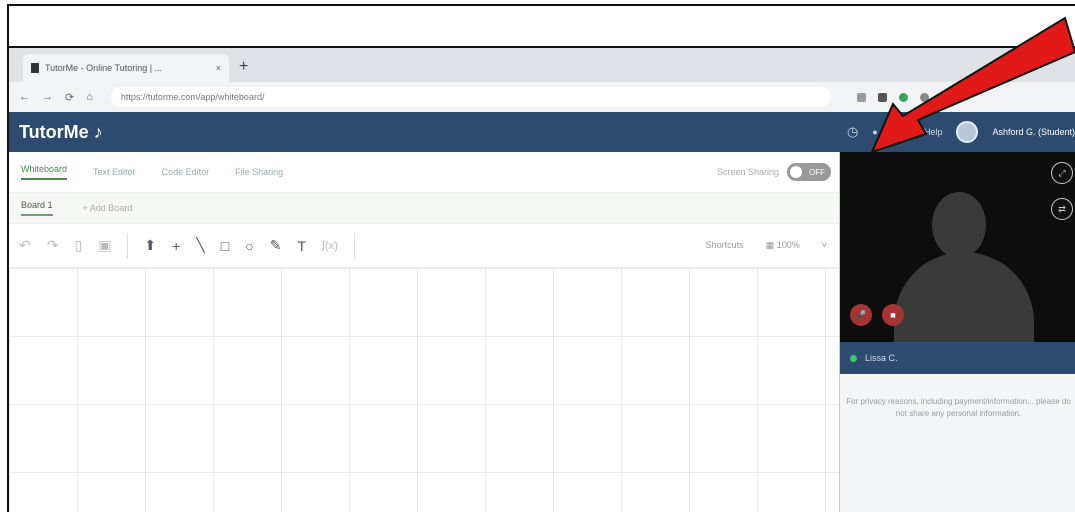  I want to click on collapse-toolbar-icon: ˅, so click(824, 245).